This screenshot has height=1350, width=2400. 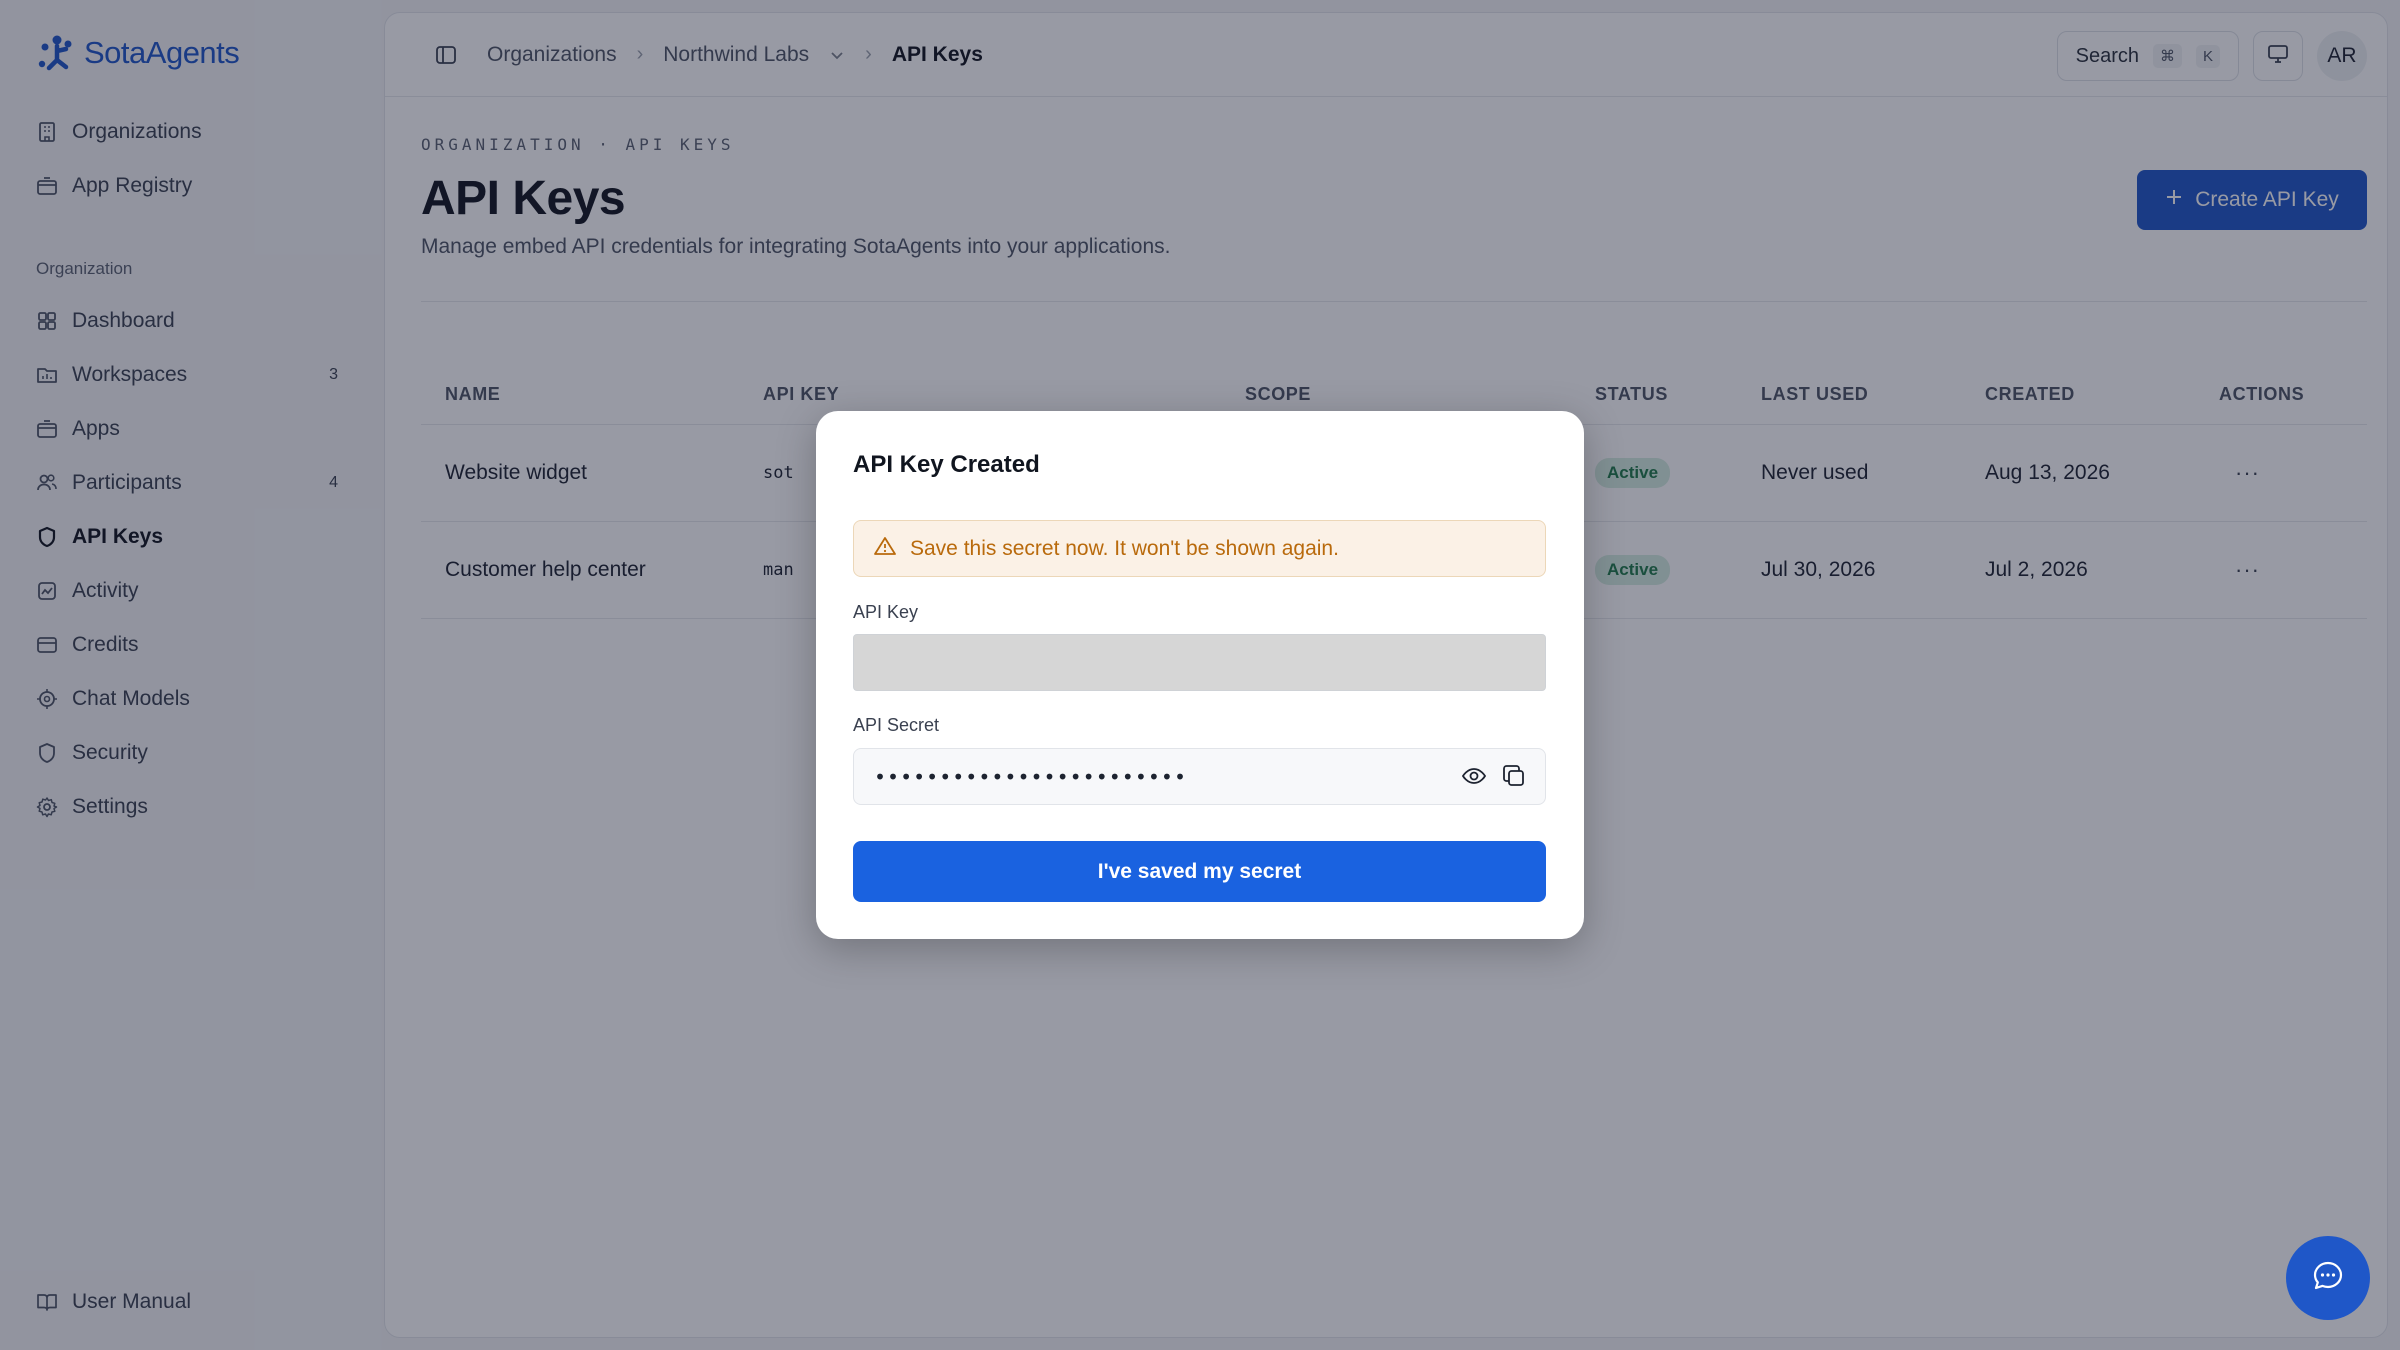 What do you see at coordinates (885, 549) in the screenshot?
I see `warning-icon` at bounding box center [885, 549].